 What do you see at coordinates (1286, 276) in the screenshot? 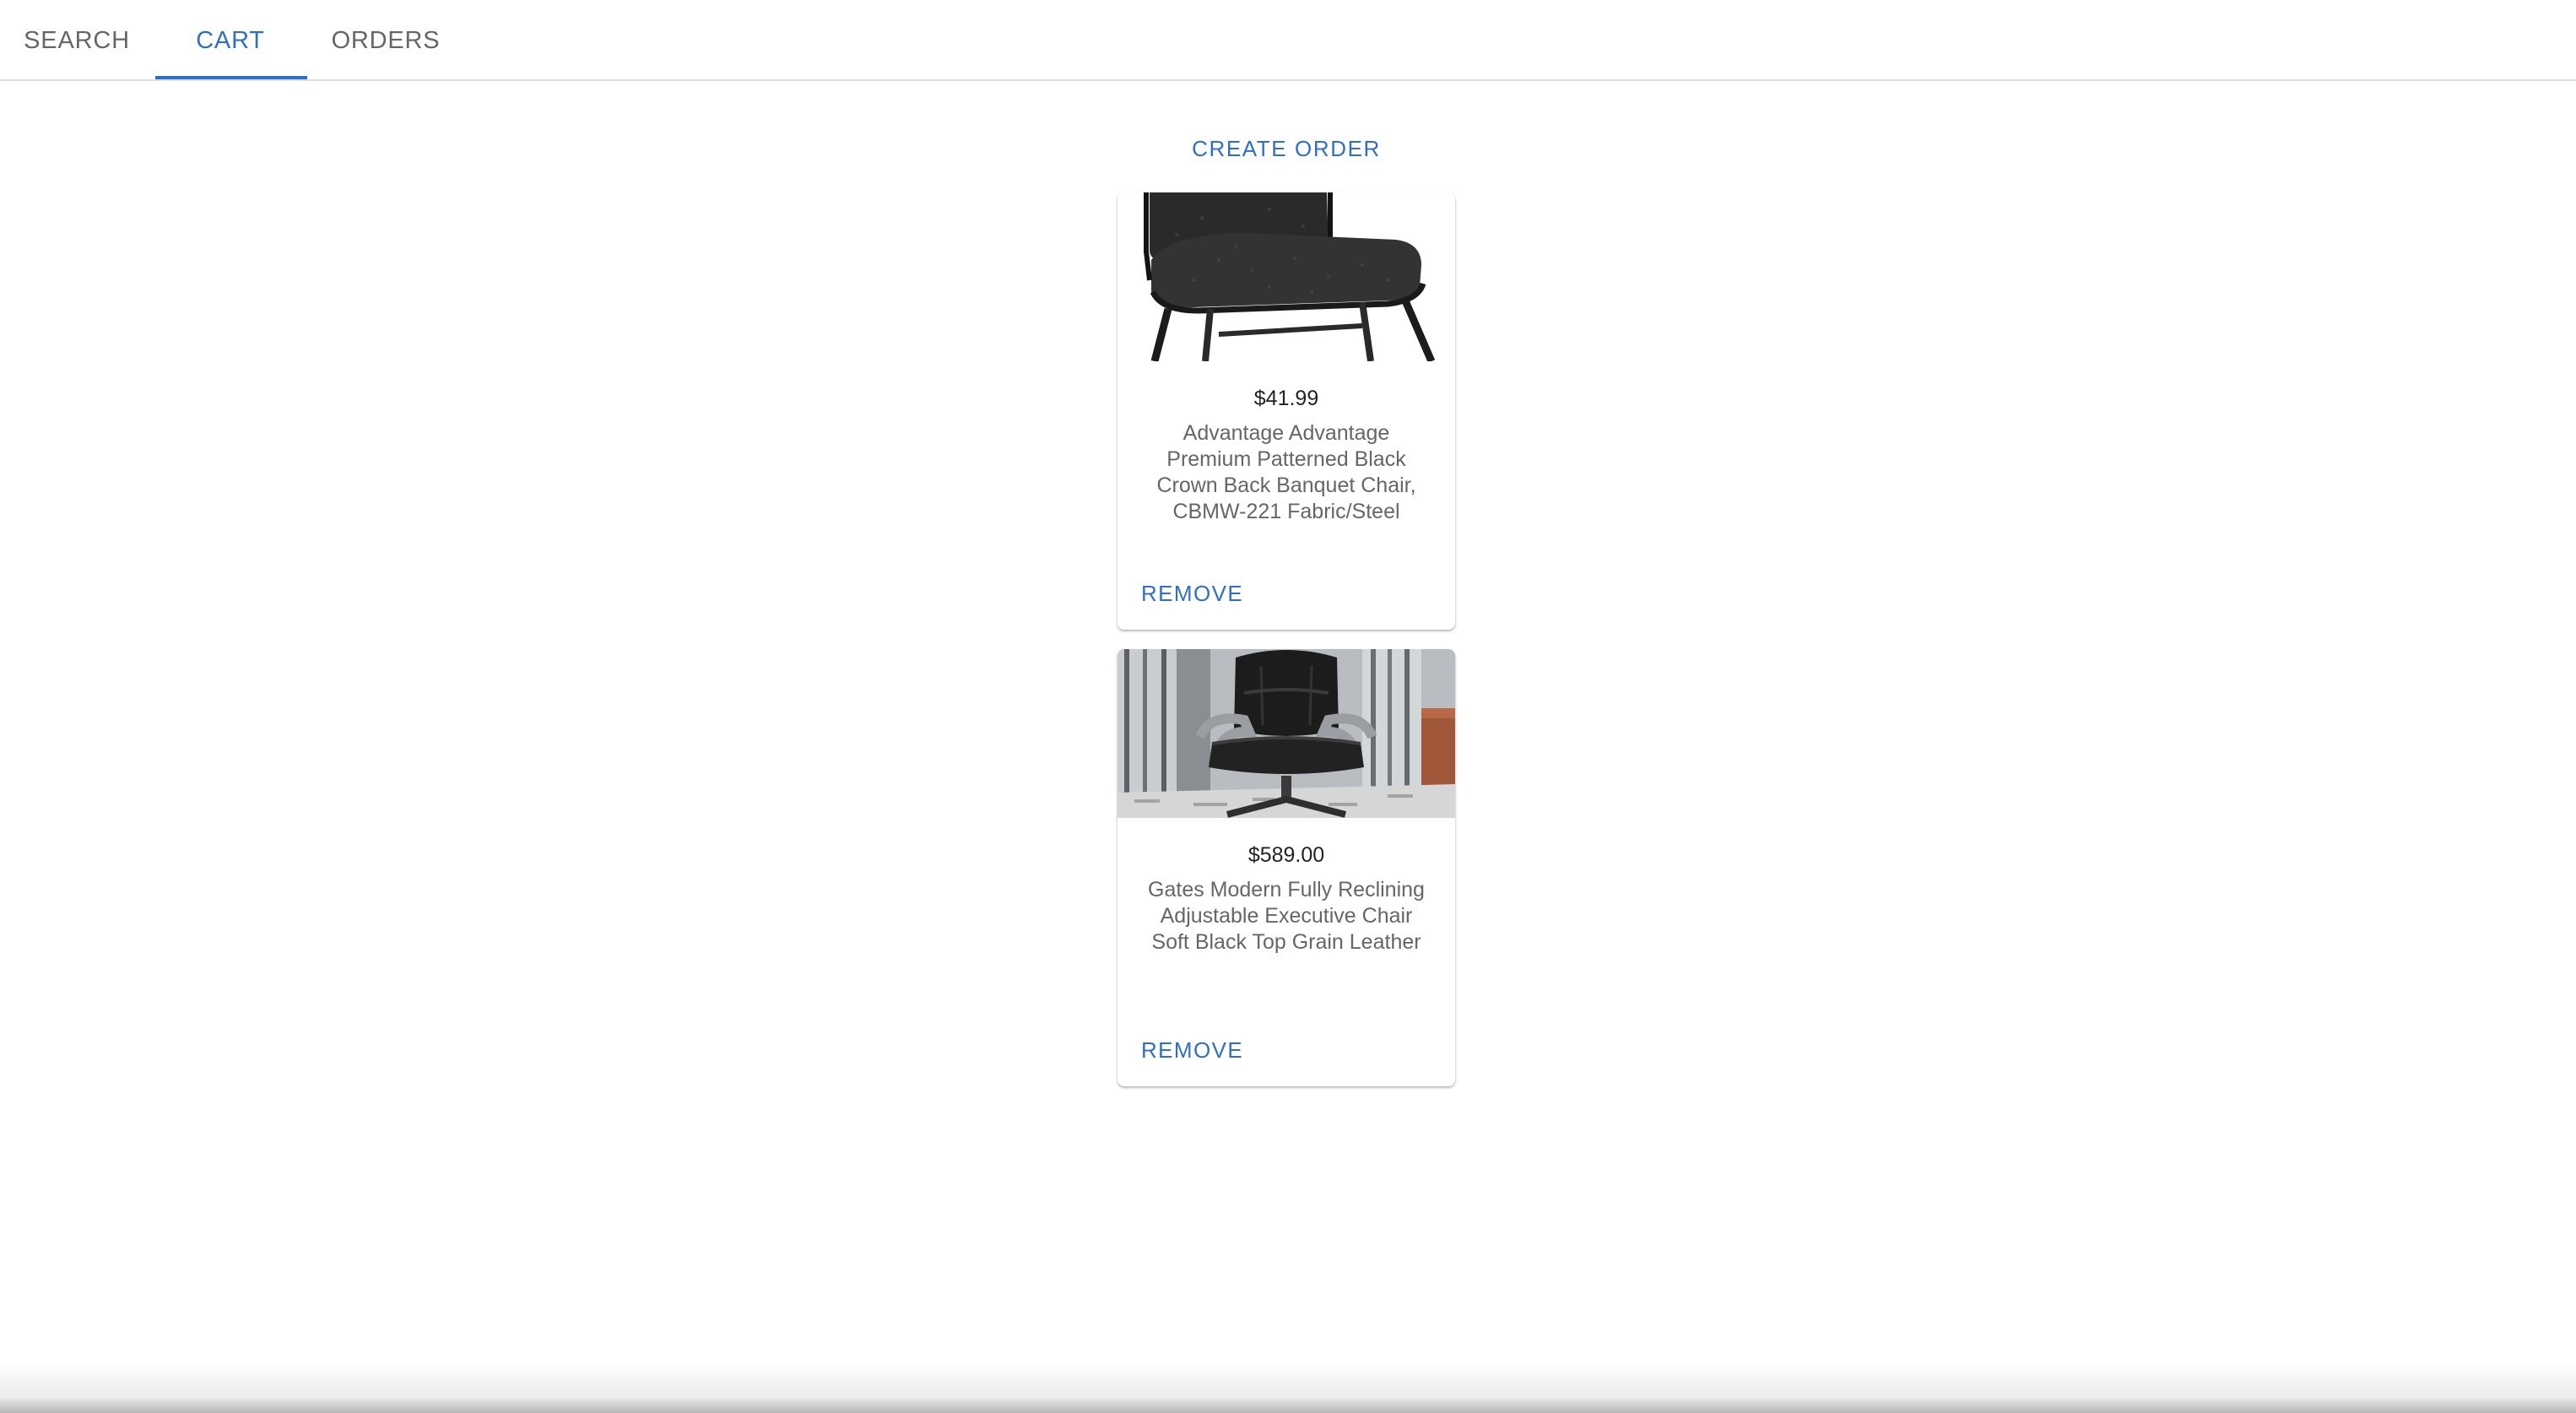
I see `banquet-chair-image` at bounding box center [1286, 276].